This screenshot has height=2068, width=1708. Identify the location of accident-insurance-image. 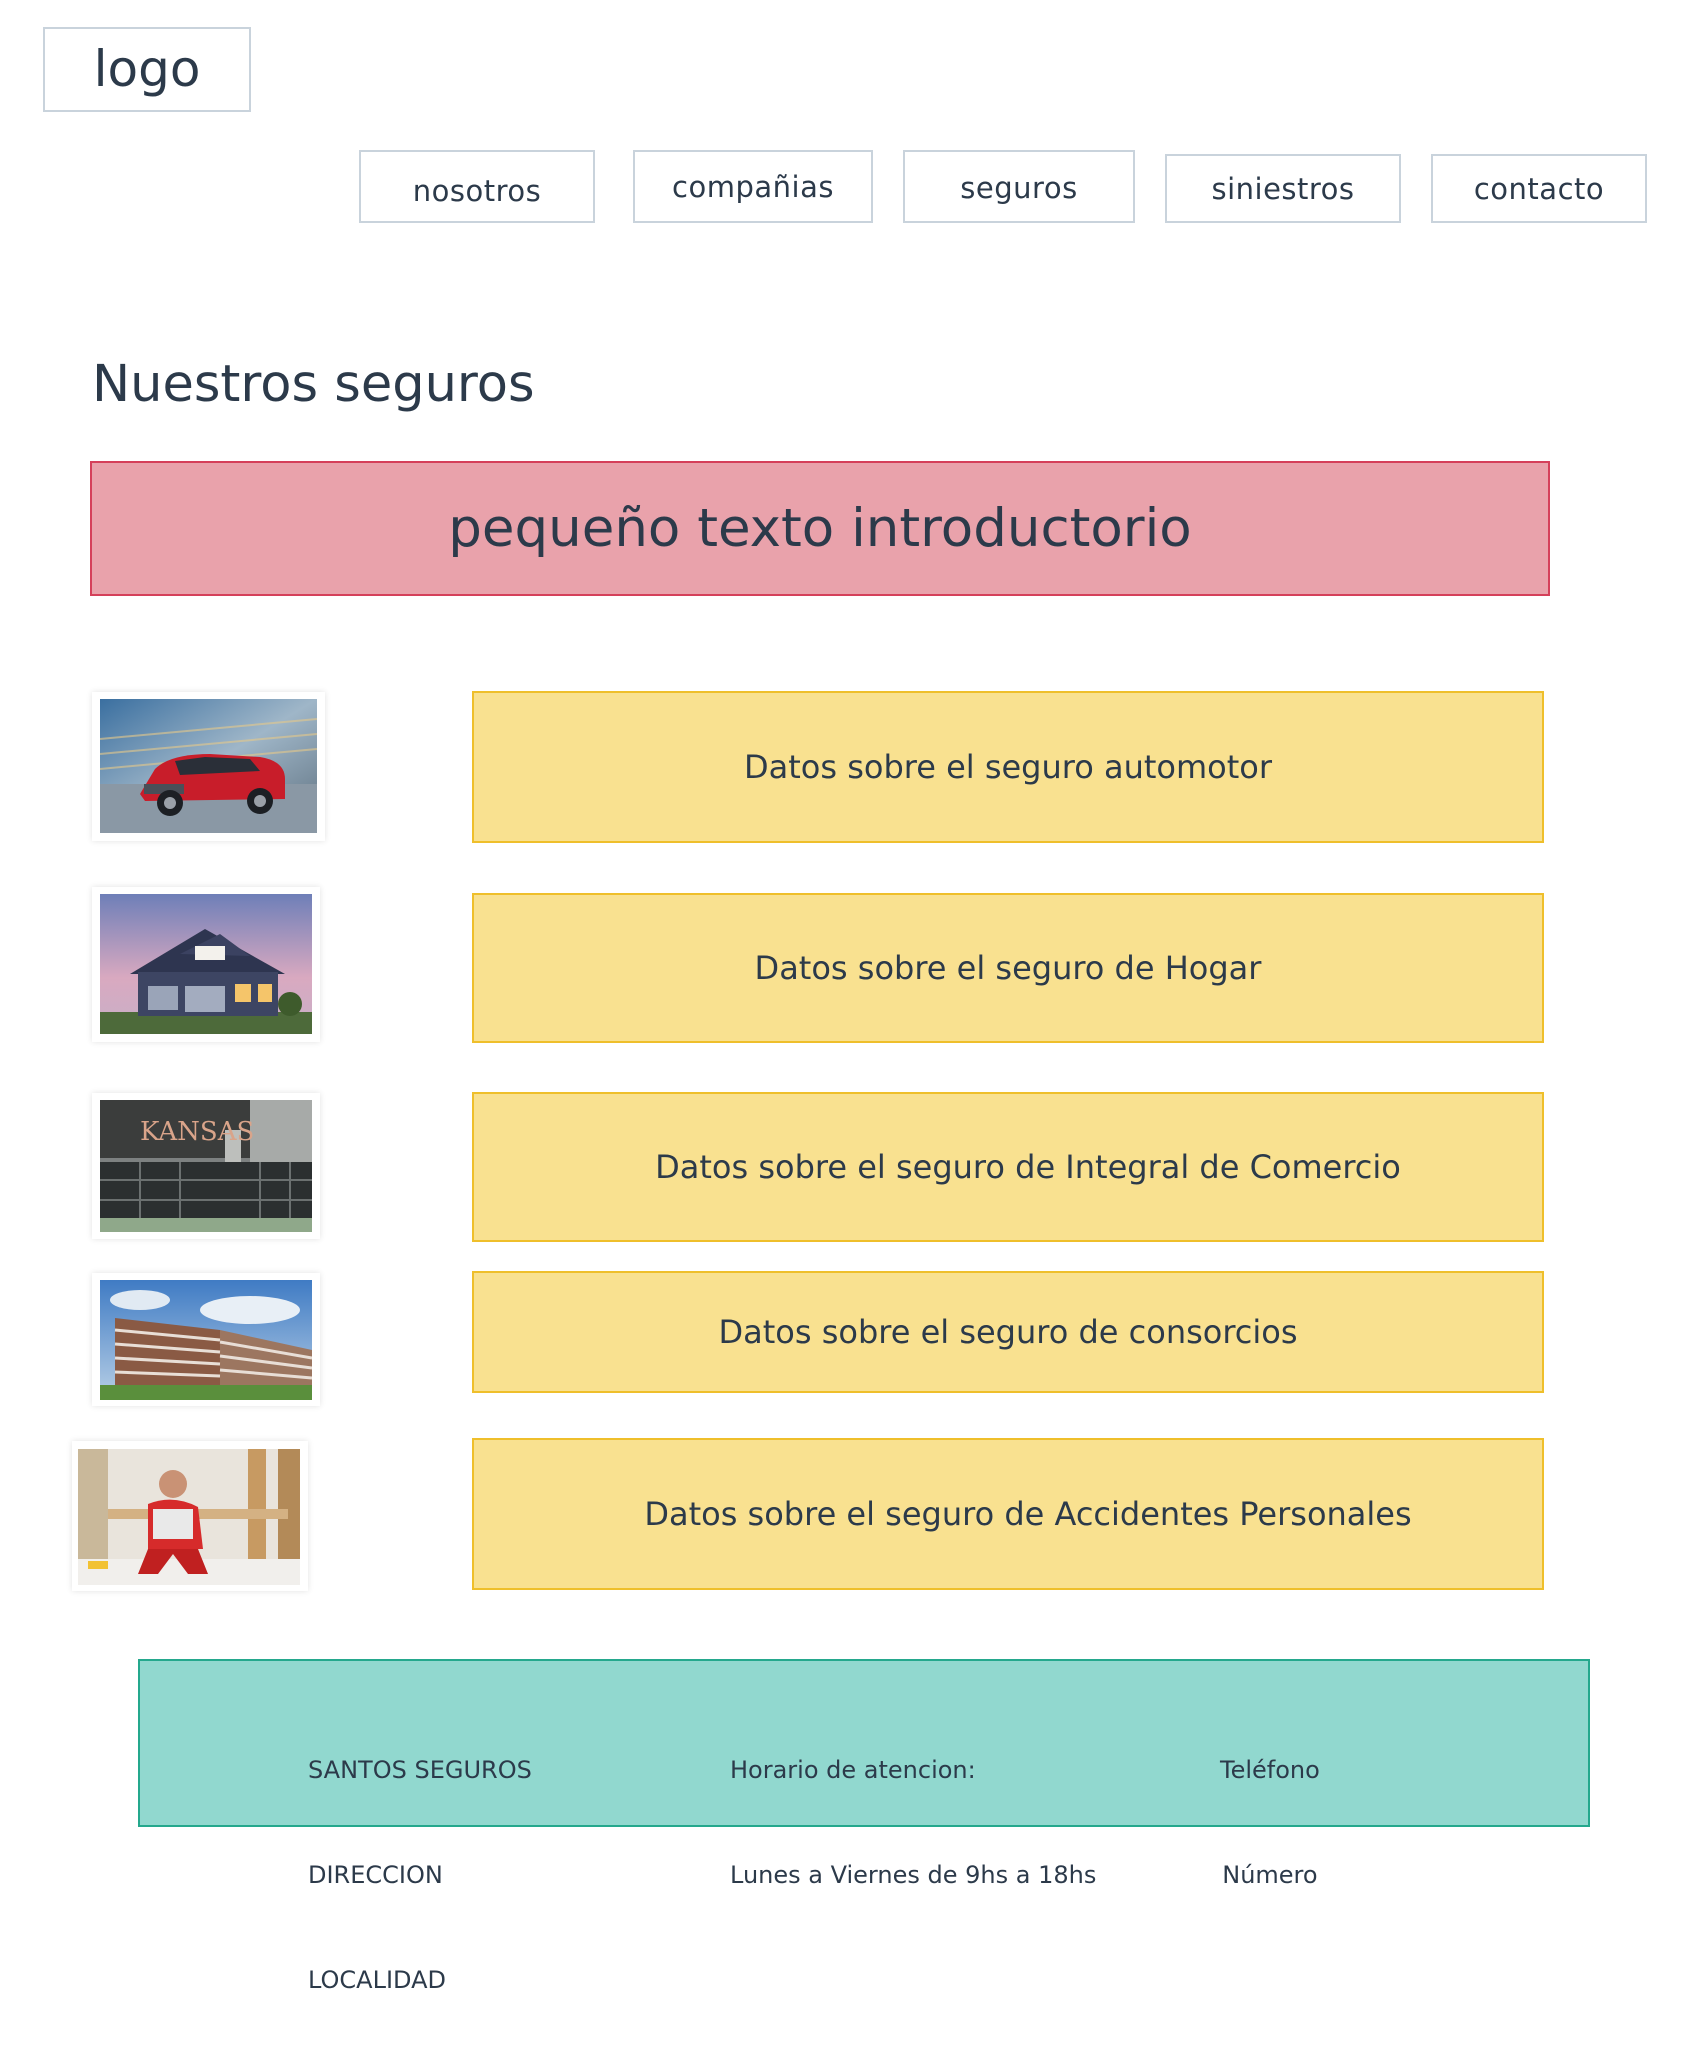
(190, 1516).